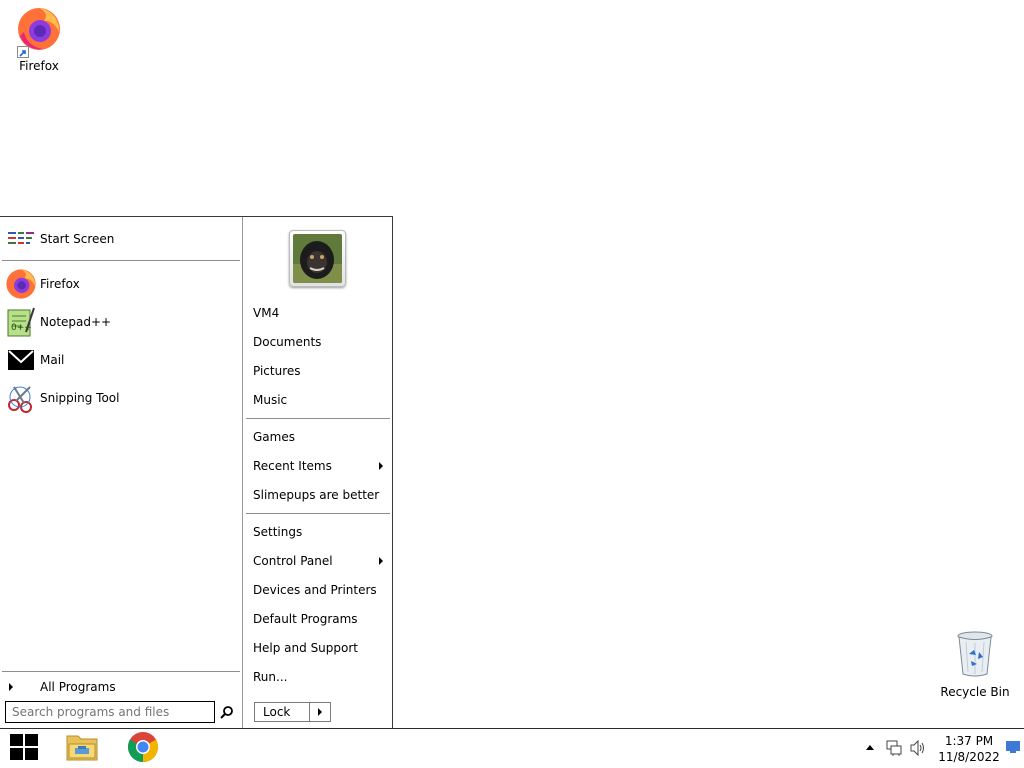 This screenshot has height=768, width=1024. What do you see at coordinates (21, 398) in the screenshot?
I see `scissors-icon` at bounding box center [21, 398].